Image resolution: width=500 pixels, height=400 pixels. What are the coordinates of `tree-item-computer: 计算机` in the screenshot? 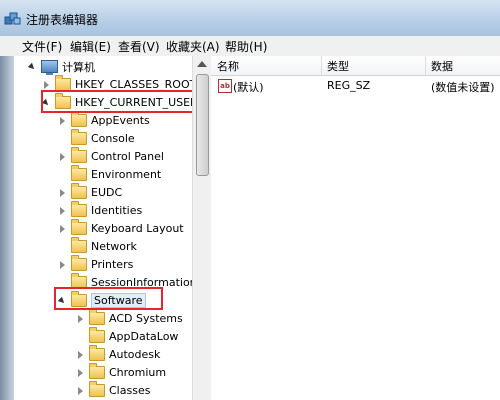 It's located at (61, 66).